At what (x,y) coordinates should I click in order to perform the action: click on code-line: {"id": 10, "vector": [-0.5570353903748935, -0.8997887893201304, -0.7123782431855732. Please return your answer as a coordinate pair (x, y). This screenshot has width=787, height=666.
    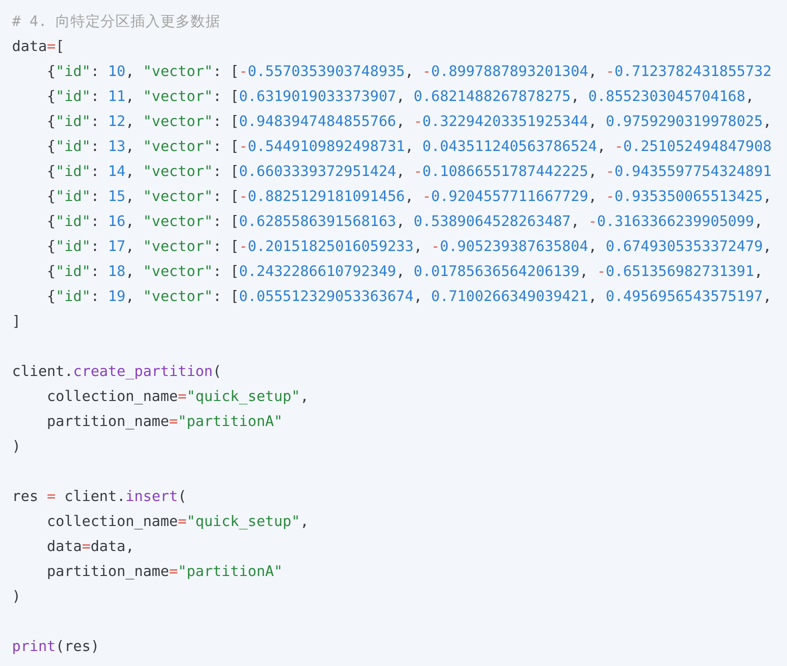
    Looking at the image, I should click on (409, 72).